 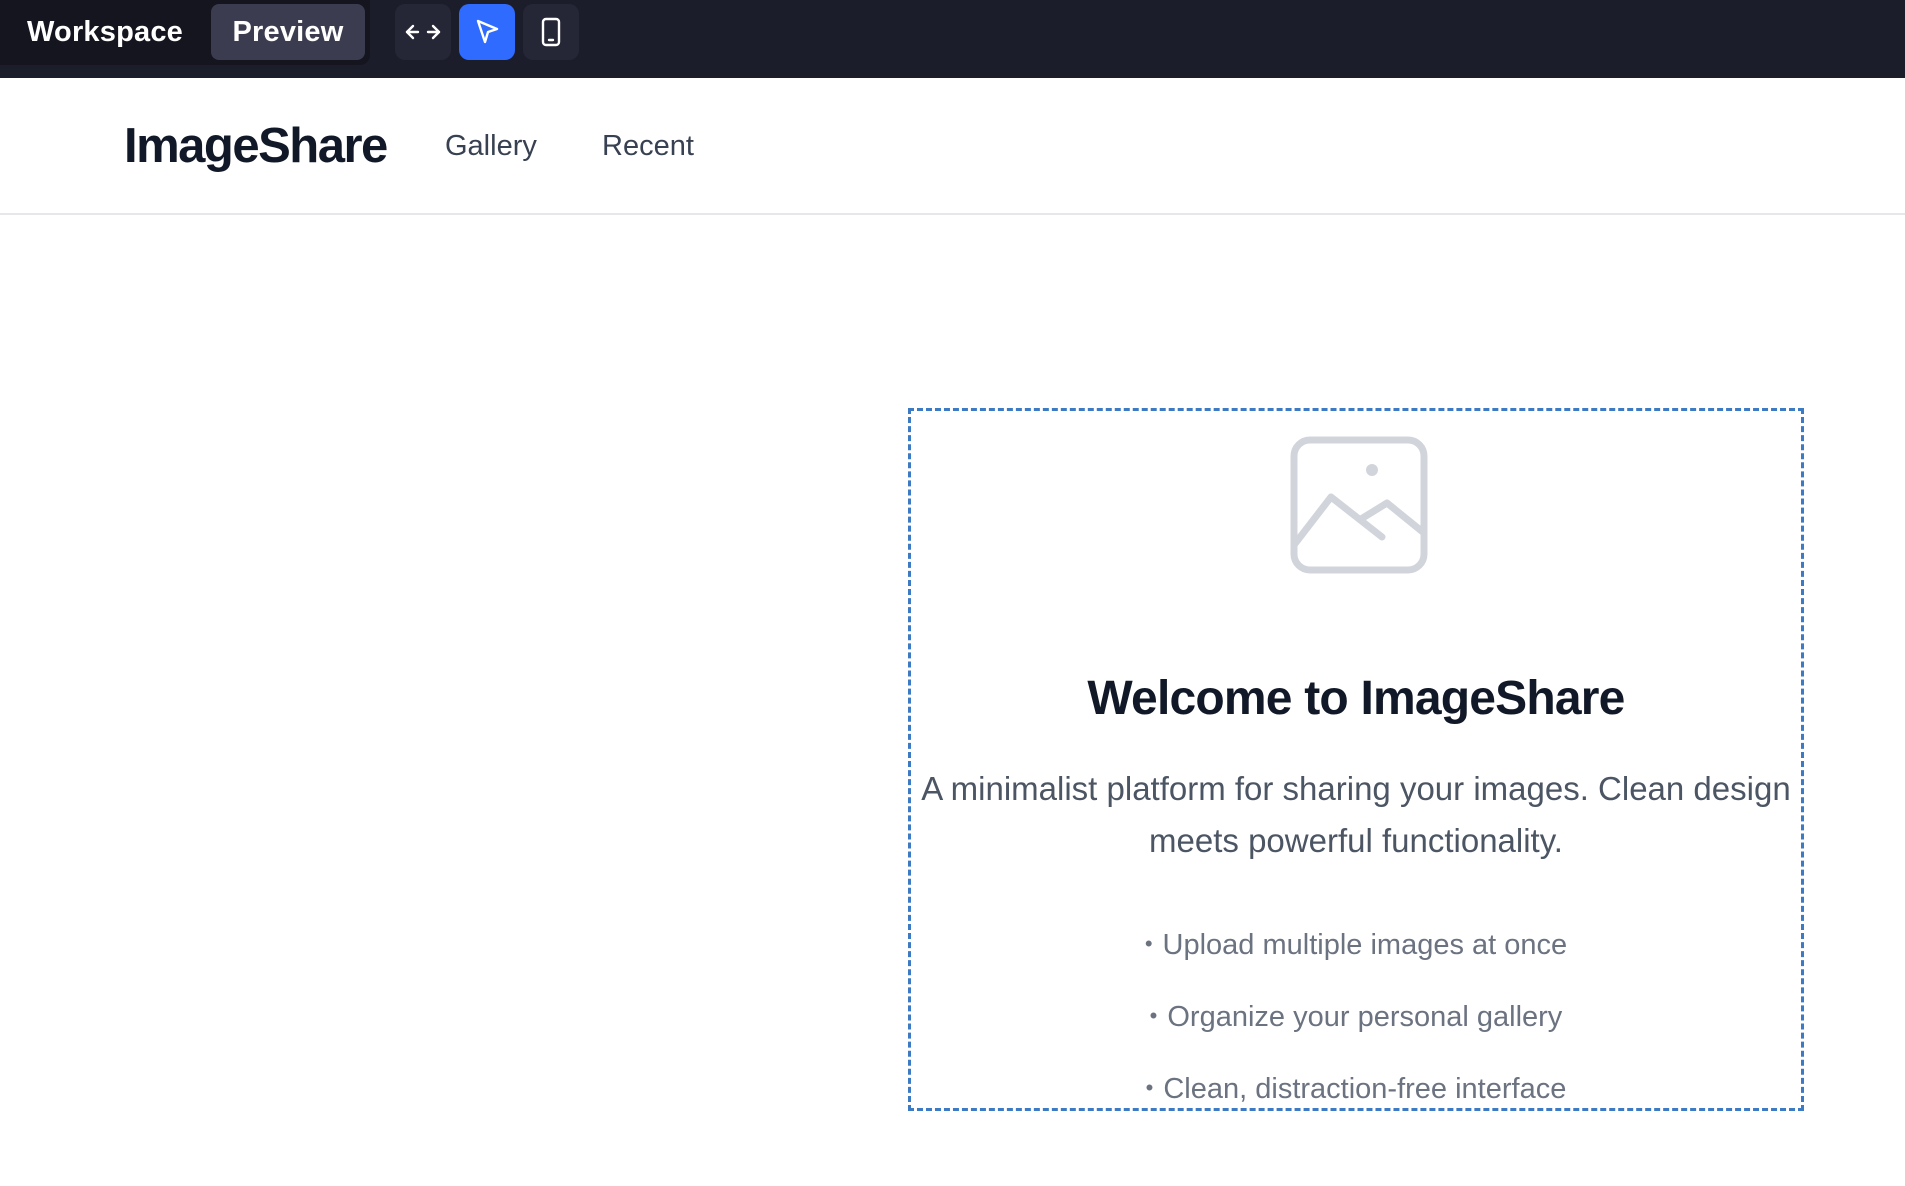 I want to click on device-preview-button, so click(x=551, y=32).